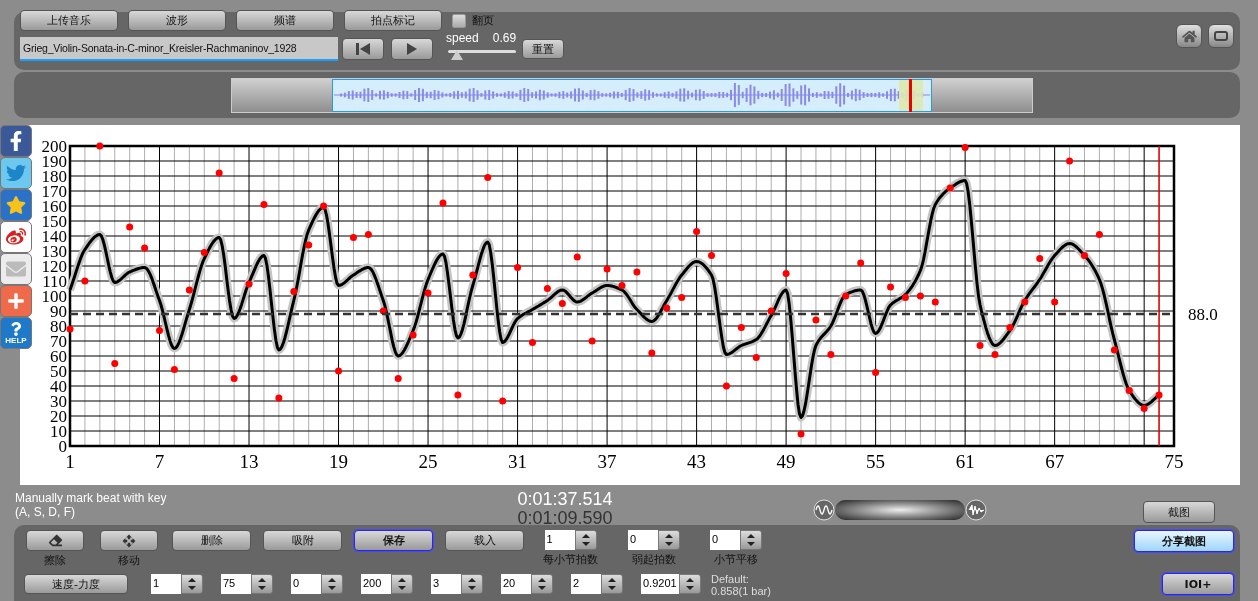 The image size is (1258, 601). What do you see at coordinates (876, 461) in the screenshot?
I see `x-tick-label: 55` at bounding box center [876, 461].